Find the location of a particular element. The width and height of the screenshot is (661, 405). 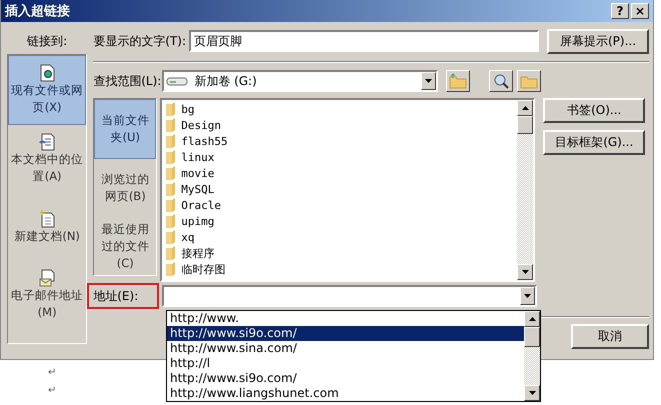

link-type-label: 现有文件或网页(X) is located at coordinates (47, 99).